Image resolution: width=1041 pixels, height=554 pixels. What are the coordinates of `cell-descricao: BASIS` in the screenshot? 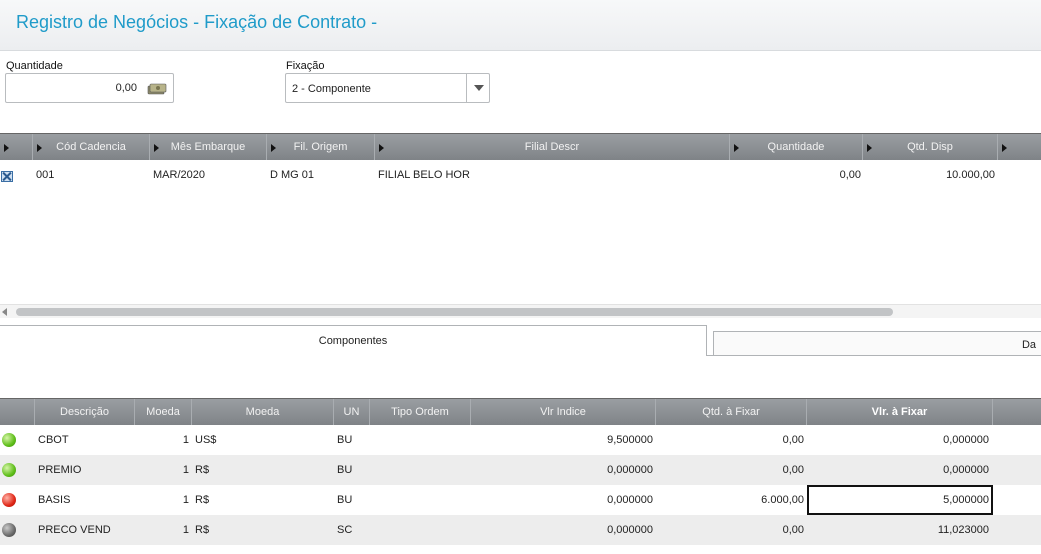 It's located at (54, 500).